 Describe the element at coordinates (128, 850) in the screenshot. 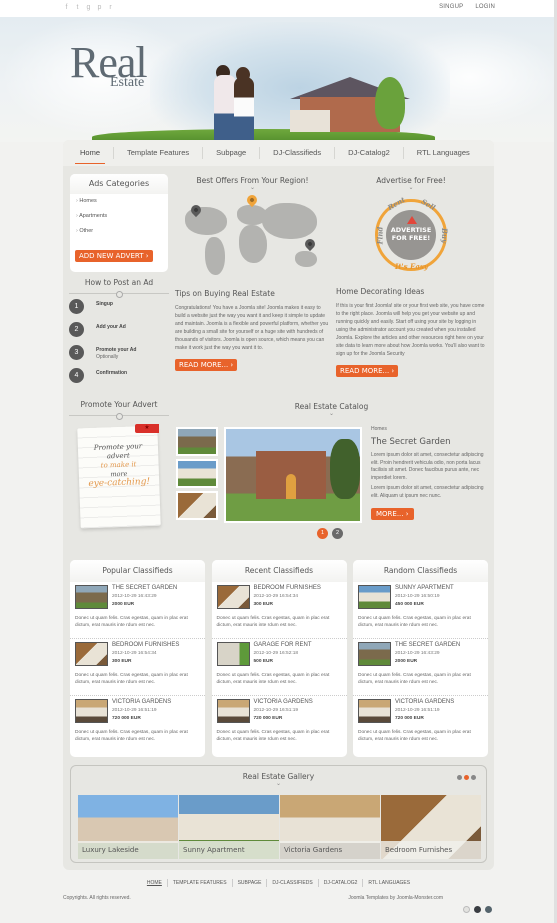

I see `gallery-caption: Luxury Lakeside` at that location.